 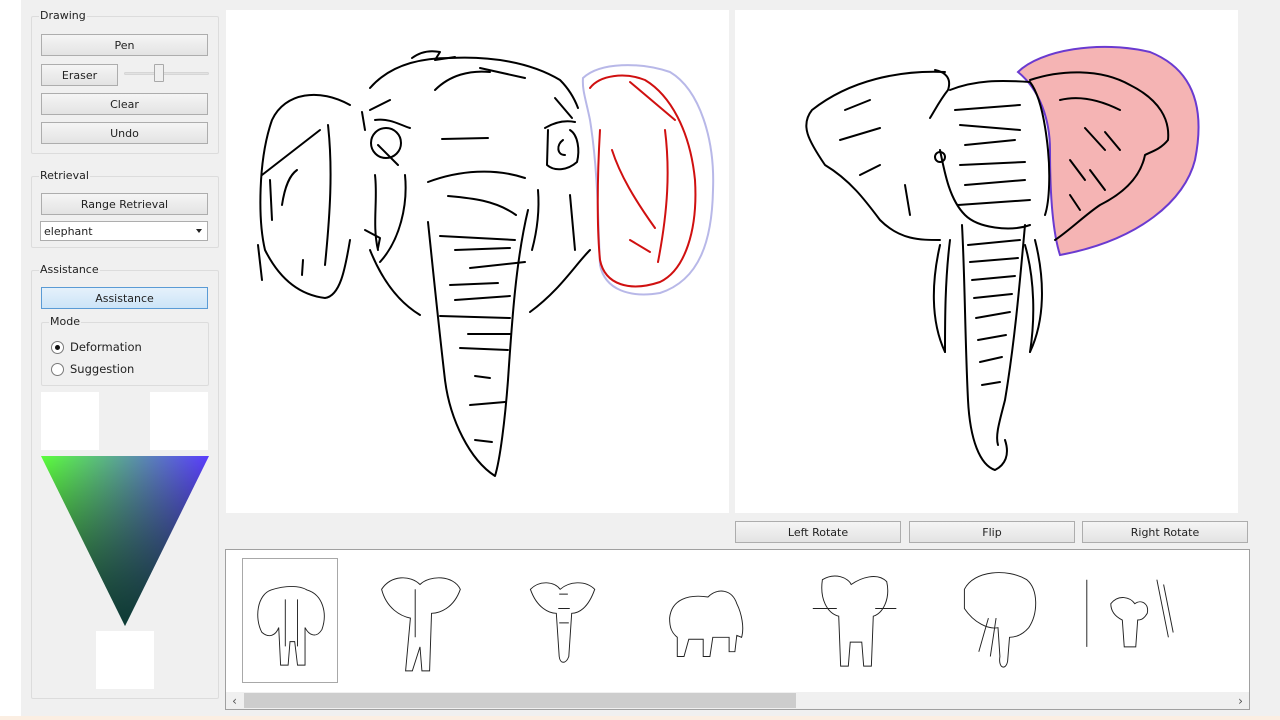 I want to click on sketch-stroke-left-ear, so click(x=305, y=196).